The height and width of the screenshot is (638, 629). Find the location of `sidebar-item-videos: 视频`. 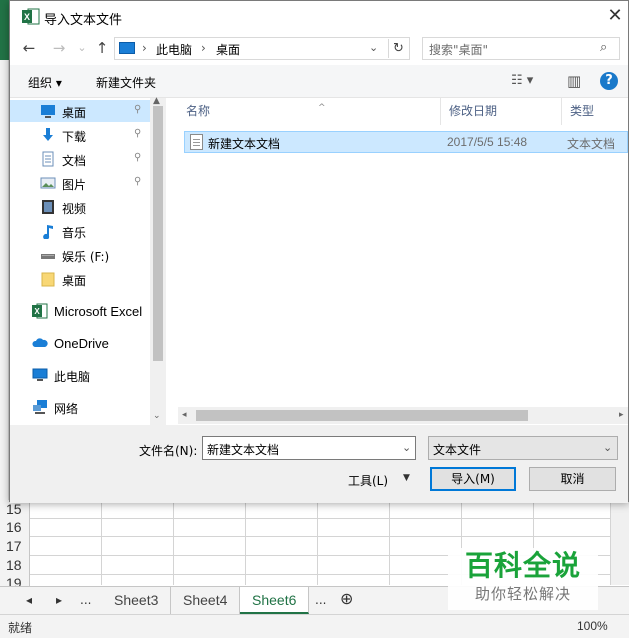

sidebar-item-videos: 视频 is located at coordinates (80, 207).